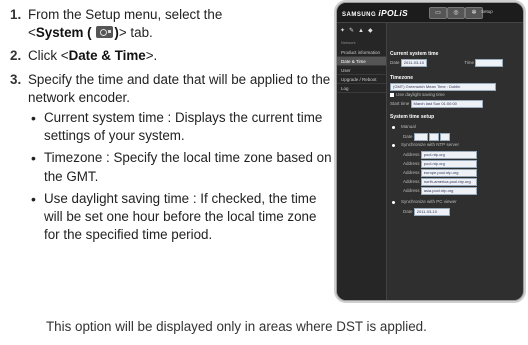 This screenshot has width=528, height=345. I want to click on pc-label: Synchronize with PC viewer, so click(429, 201).